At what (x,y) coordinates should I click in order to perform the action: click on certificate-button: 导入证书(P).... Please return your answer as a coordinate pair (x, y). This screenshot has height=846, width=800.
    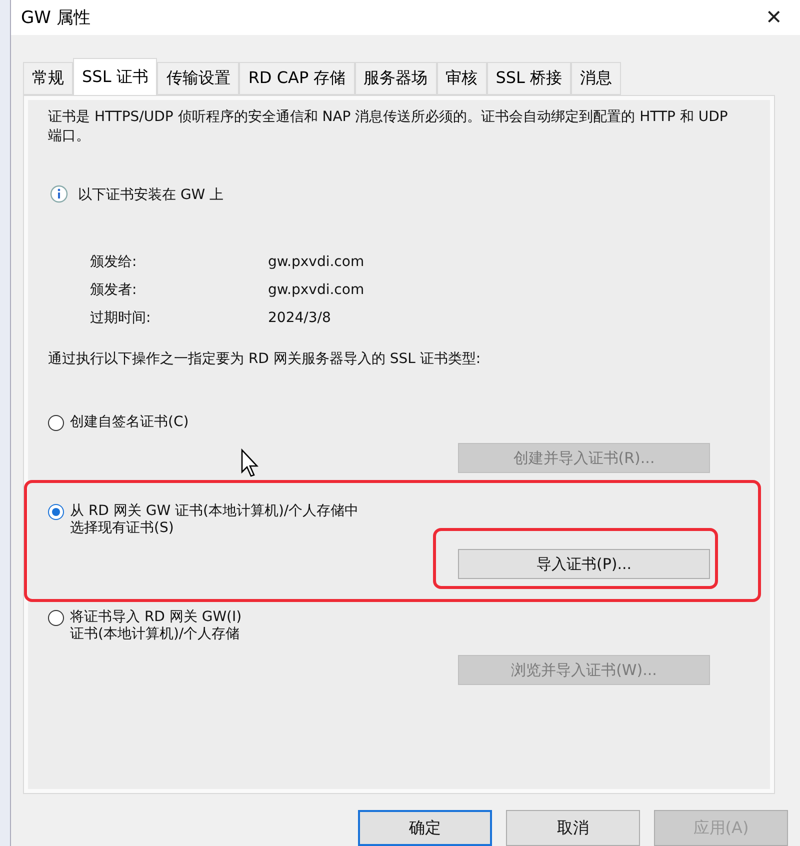
    Looking at the image, I should click on (584, 564).